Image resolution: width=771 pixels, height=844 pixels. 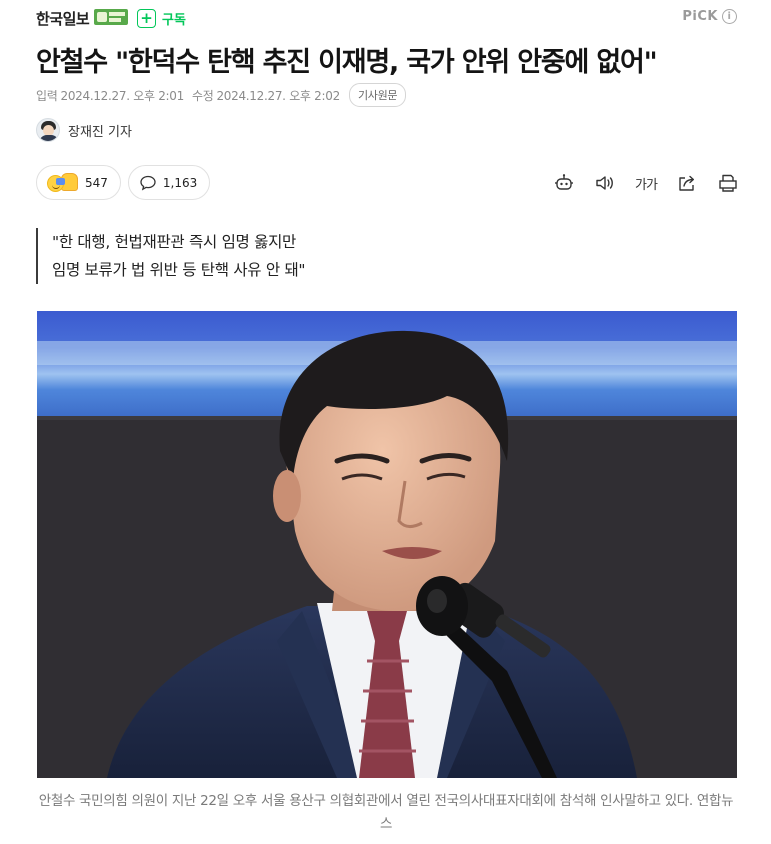 I want to click on press-logo: 한국일보, so click(x=63, y=18).